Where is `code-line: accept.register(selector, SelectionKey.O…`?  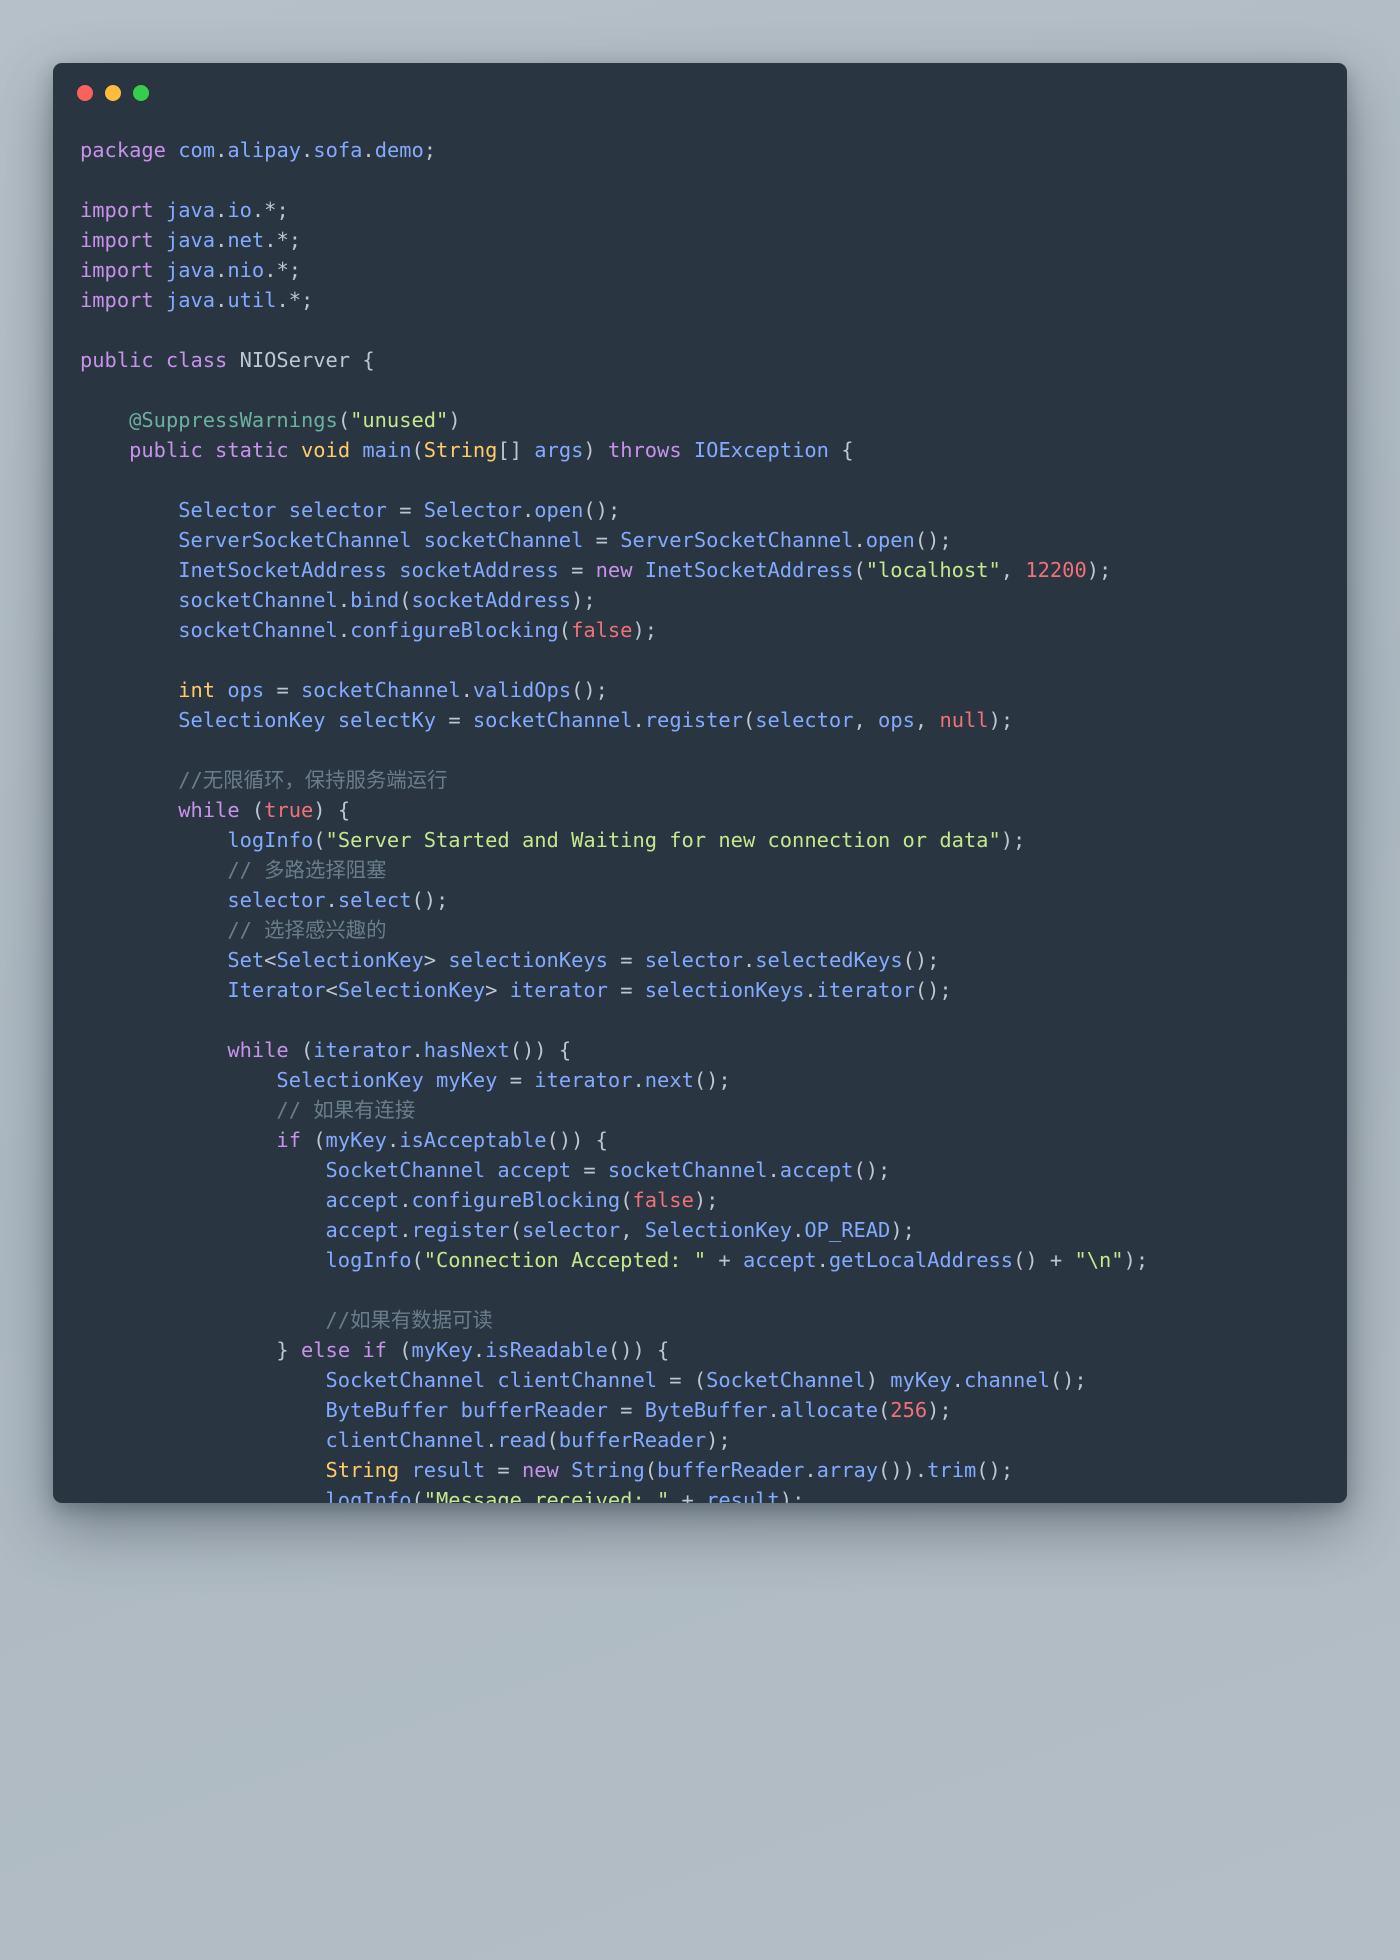
code-line: accept.register(selector, SelectionKey.O… is located at coordinates (700, 1230).